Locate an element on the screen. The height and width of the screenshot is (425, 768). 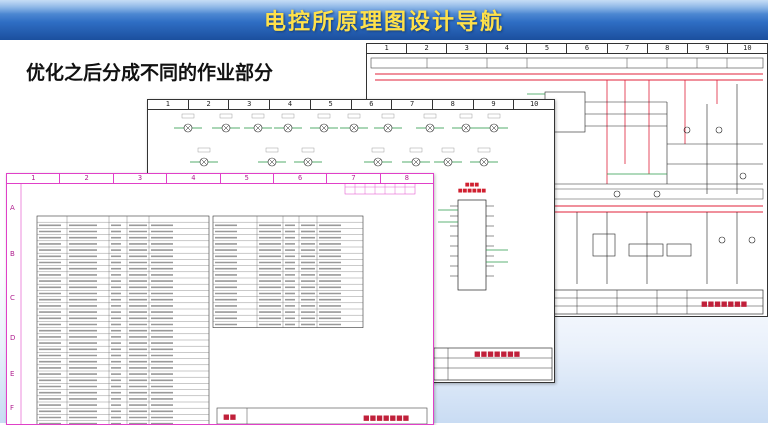
column-ruler-middle: 1 2 3 4 5 6 7 8 9 10 is located at coordinates (351, 105).